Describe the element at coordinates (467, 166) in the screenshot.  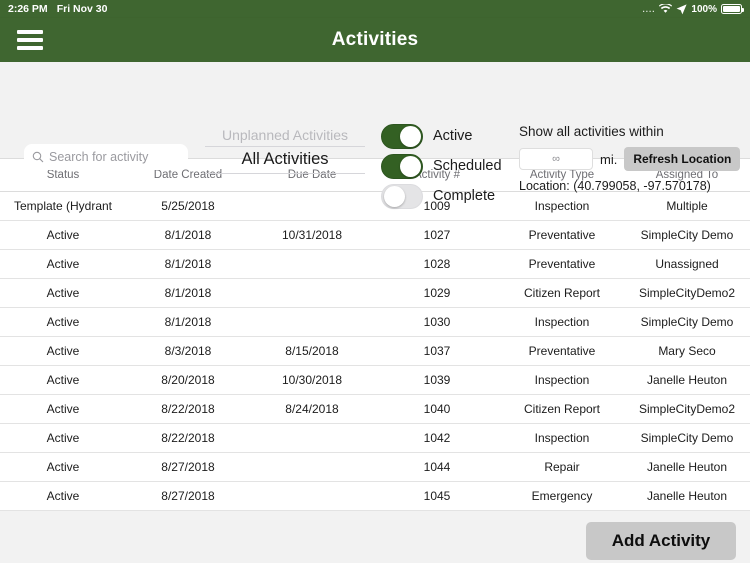
I see `toggle-label-scheduled: Scheduled` at that location.